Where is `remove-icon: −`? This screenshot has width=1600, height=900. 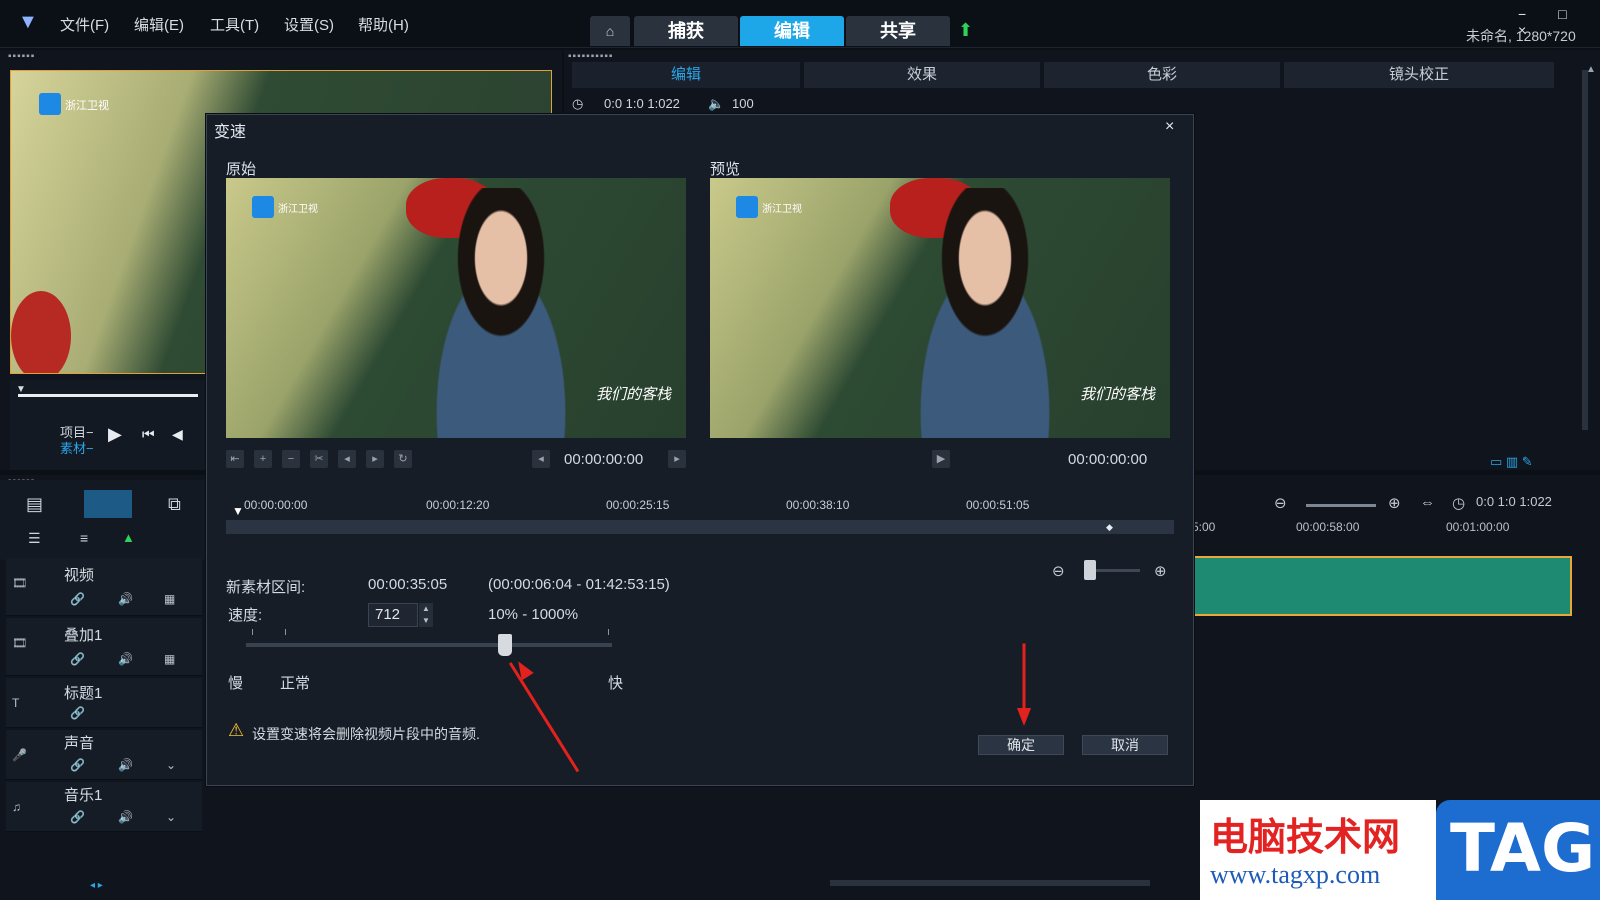
remove-icon: − is located at coordinates (291, 459).